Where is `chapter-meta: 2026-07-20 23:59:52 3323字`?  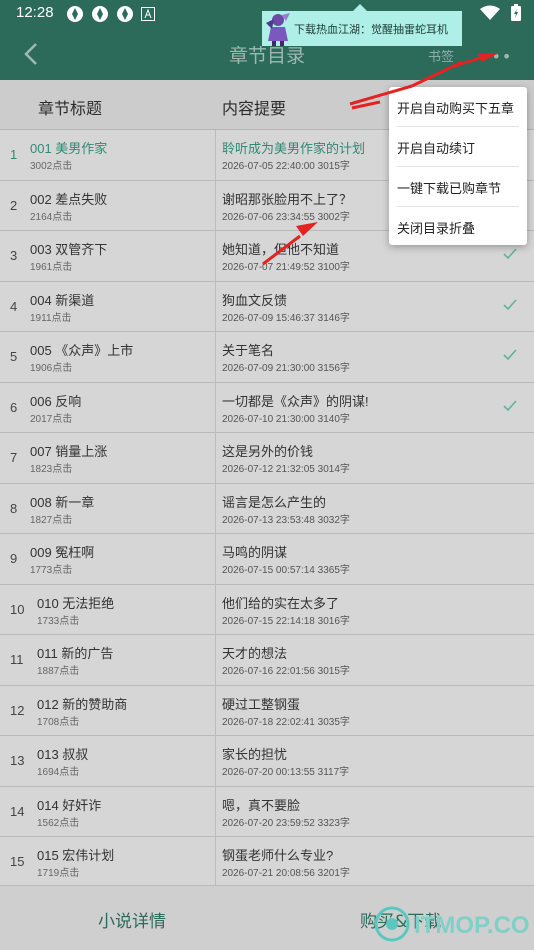 chapter-meta: 2026-07-20 23:59:52 3323字 is located at coordinates (286, 823).